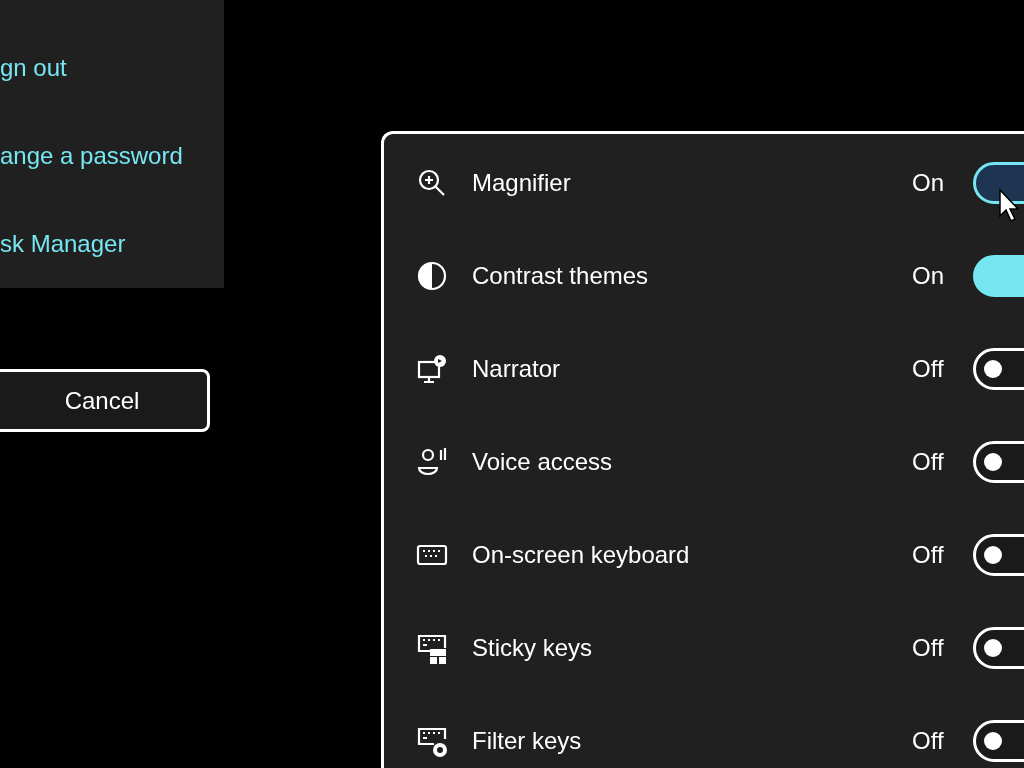 This screenshot has height=768, width=1024. Describe the element at coordinates (63, 244) in the screenshot. I see `menu-link: sk Manager` at that location.